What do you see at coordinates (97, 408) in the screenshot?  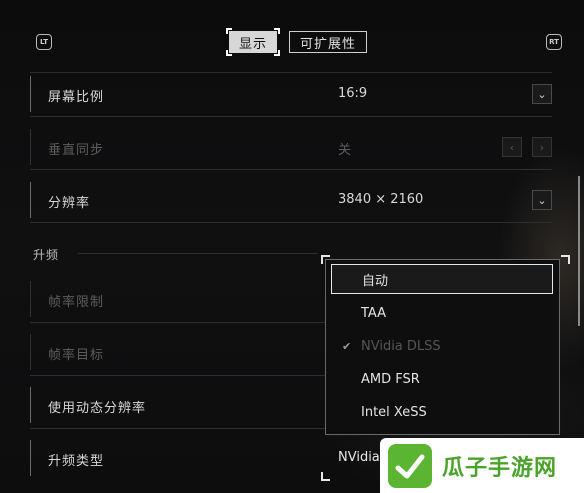 I see `setting-label: 使用动态分辨率` at bounding box center [97, 408].